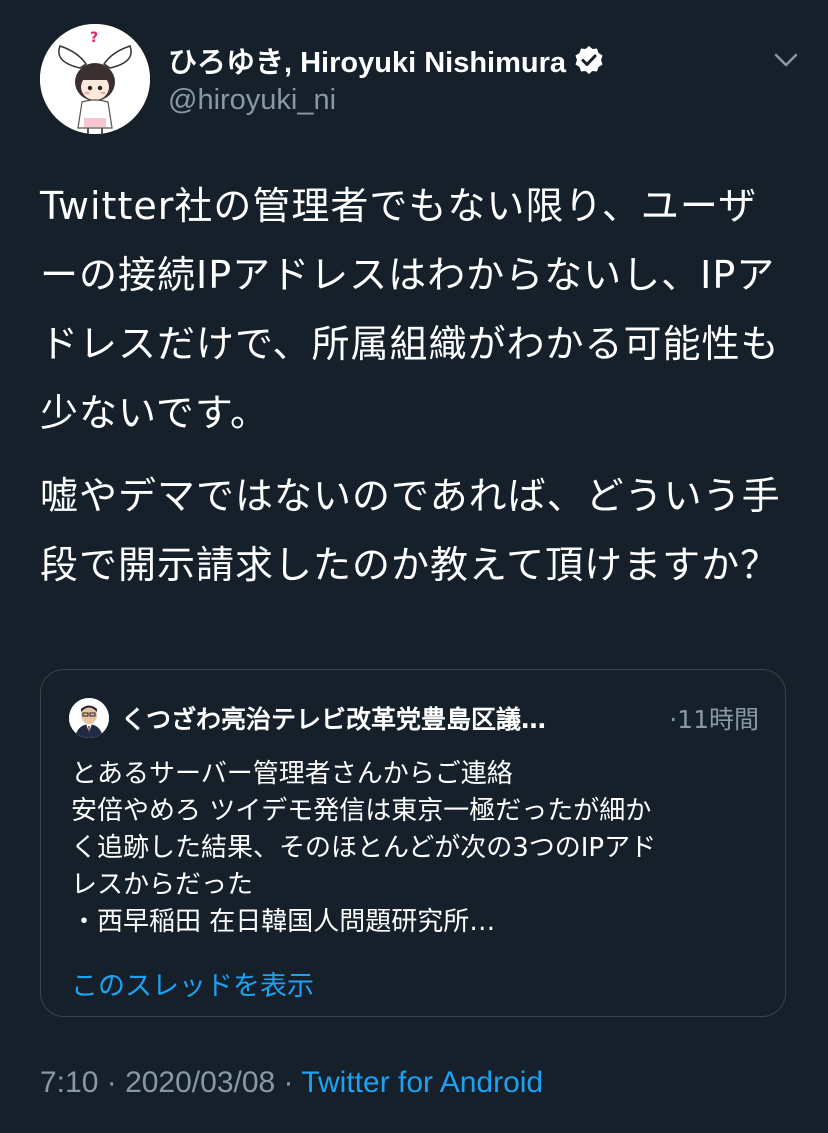 The width and height of the screenshot is (828, 1133). Describe the element at coordinates (292, 774) in the screenshot. I see `quoted-line: とあるサーバー管理者さんからご連絡` at that location.